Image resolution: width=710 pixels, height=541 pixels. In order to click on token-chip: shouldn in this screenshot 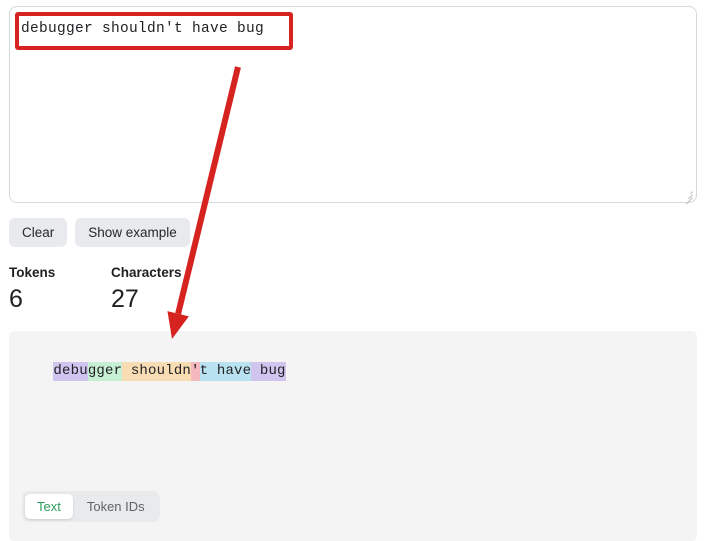, I will do `click(157, 371)`.